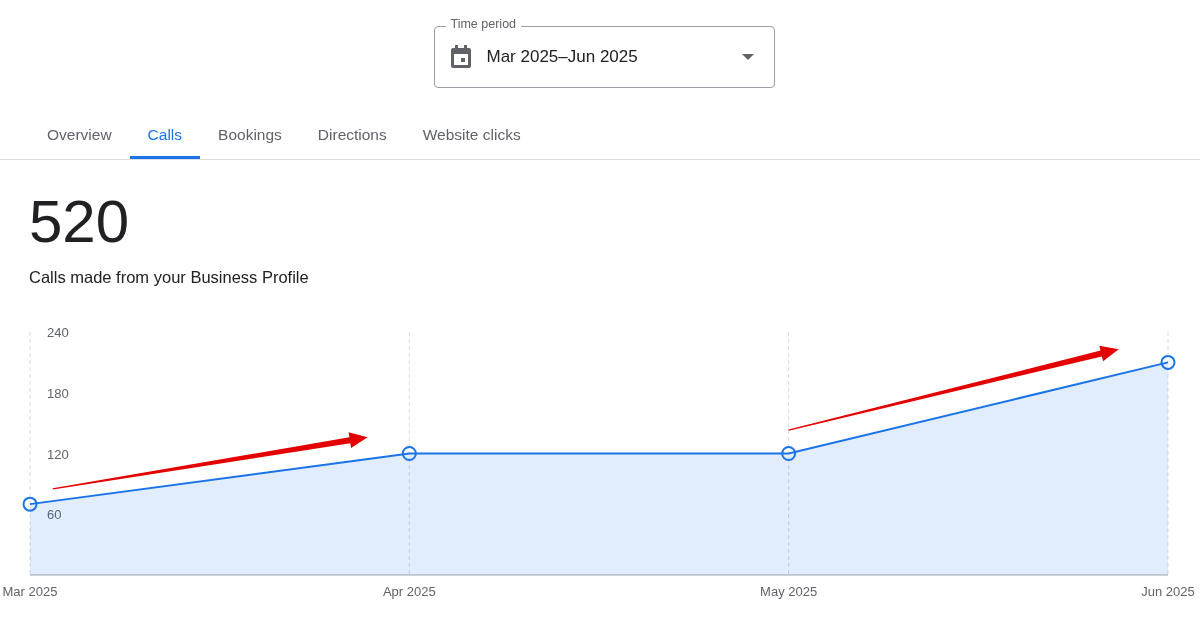  Describe the element at coordinates (747, 57) in the screenshot. I see `caret-icon` at that location.